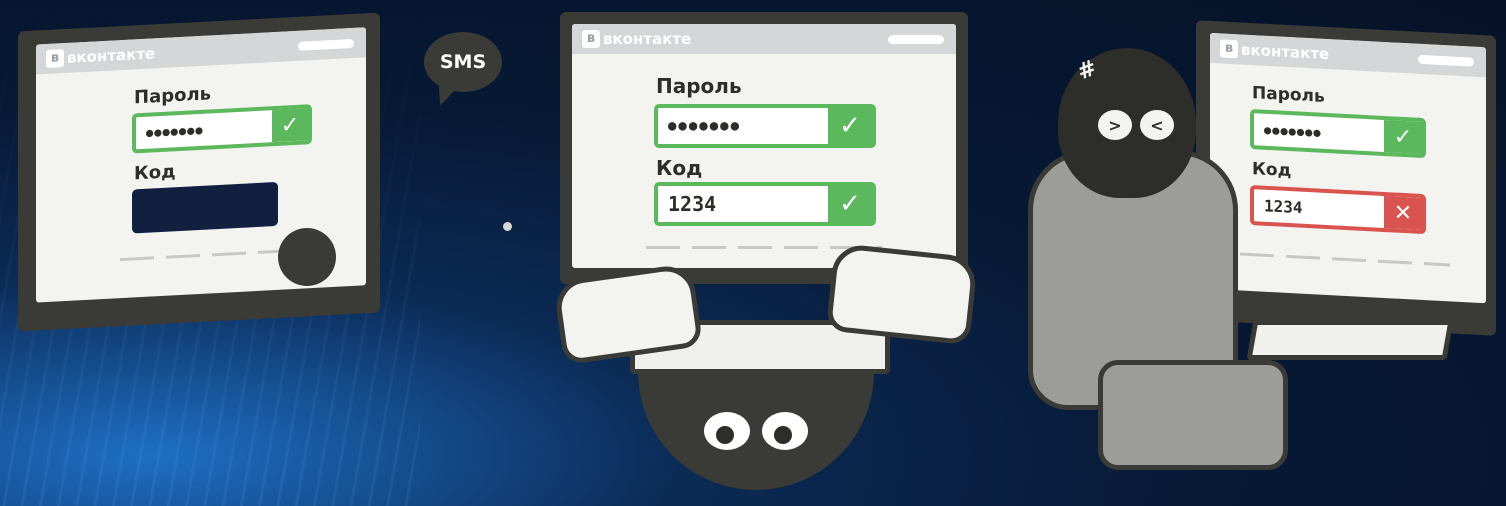 The height and width of the screenshot is (506, 1506). I want to click on right-monitor: в вконтакте Пароль ●●●●●●● ✓ Код 1234 ✕, so click(1346, 178).